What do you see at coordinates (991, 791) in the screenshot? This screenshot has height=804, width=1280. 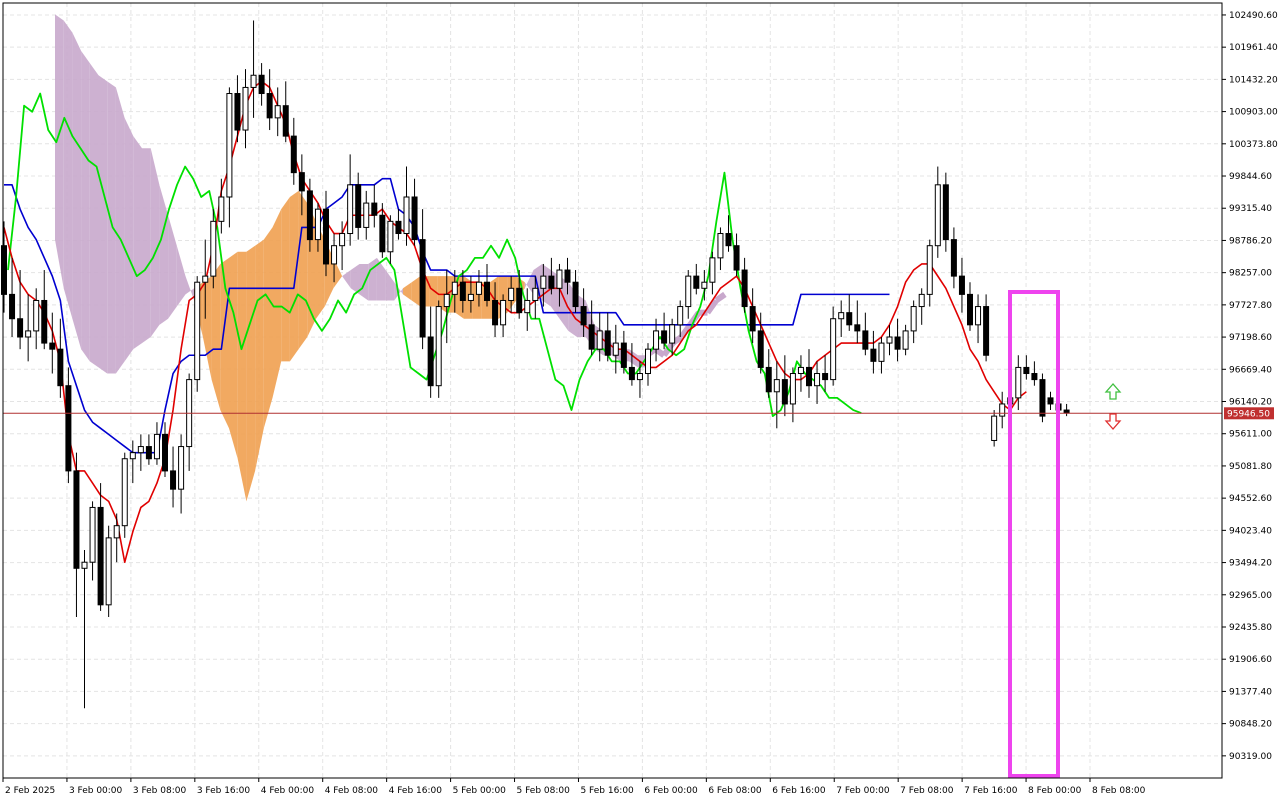 I see `x-tick-label: 7 Feb 16:00` at bounding box center [991, 791].